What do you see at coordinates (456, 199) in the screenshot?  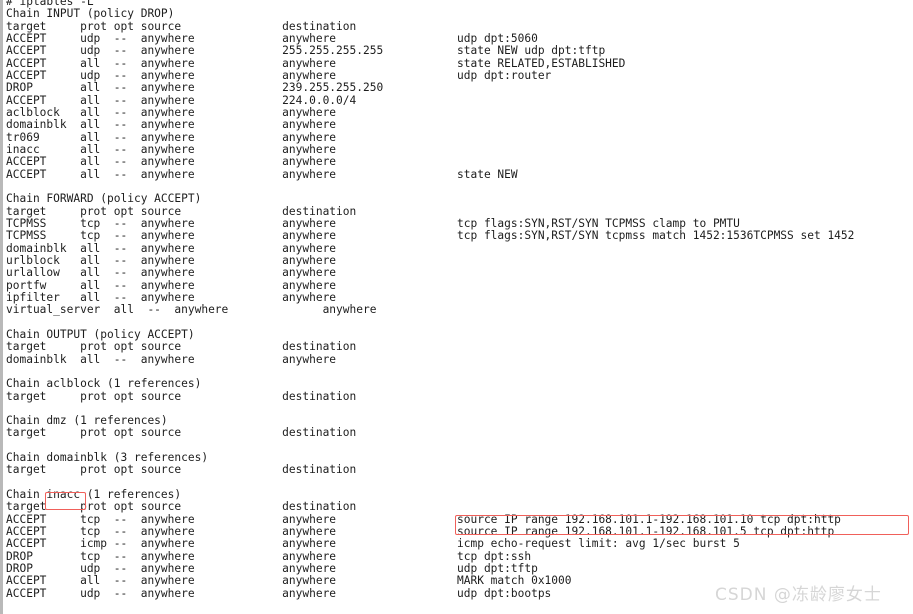 I see `terminal-line: Chain FORWARD (policy ACCEPT)` at bounding box center [456, 199].